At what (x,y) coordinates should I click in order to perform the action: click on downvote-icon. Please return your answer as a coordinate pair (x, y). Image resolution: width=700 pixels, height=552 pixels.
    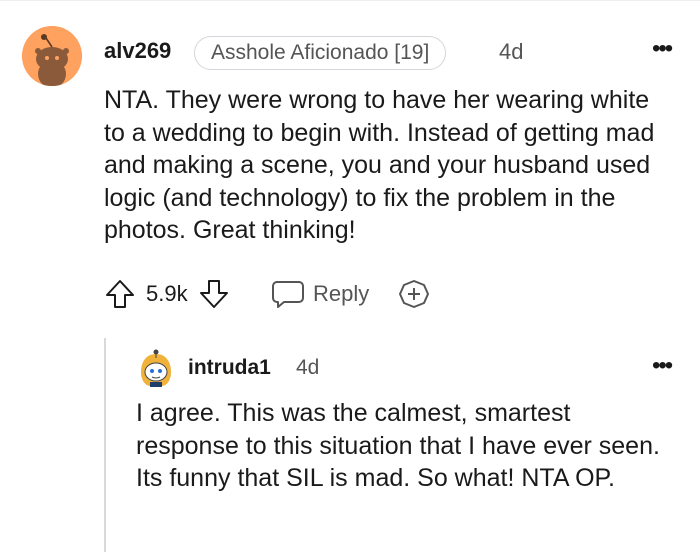
    Looking at the image, I should click on (214, 294).